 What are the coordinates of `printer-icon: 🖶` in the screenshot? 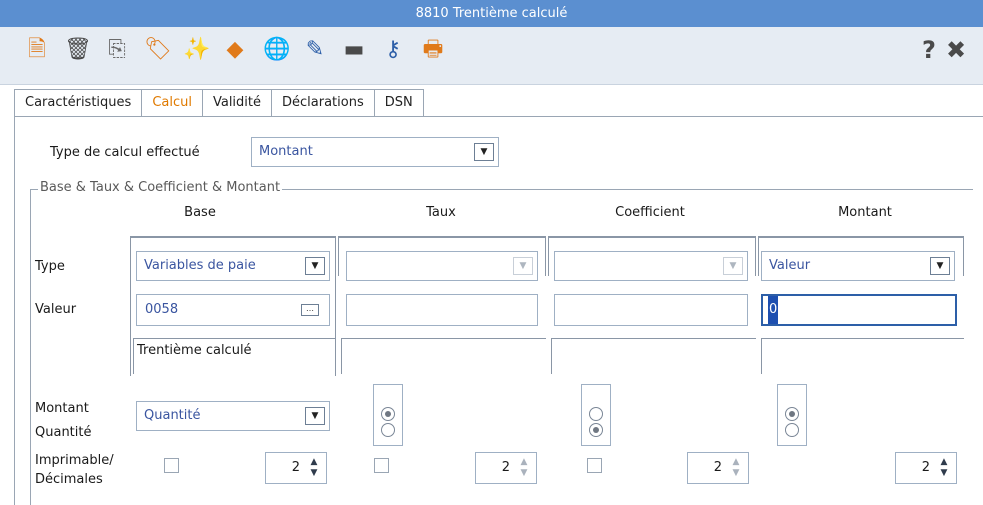 It's located at (433, 50).